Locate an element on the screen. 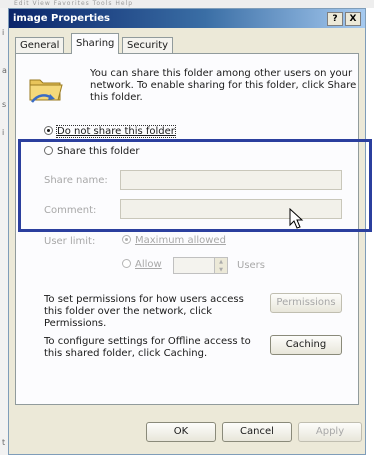 This screenshot has width=374, height=455. tab-general: General is located at coordinates (40, 45).